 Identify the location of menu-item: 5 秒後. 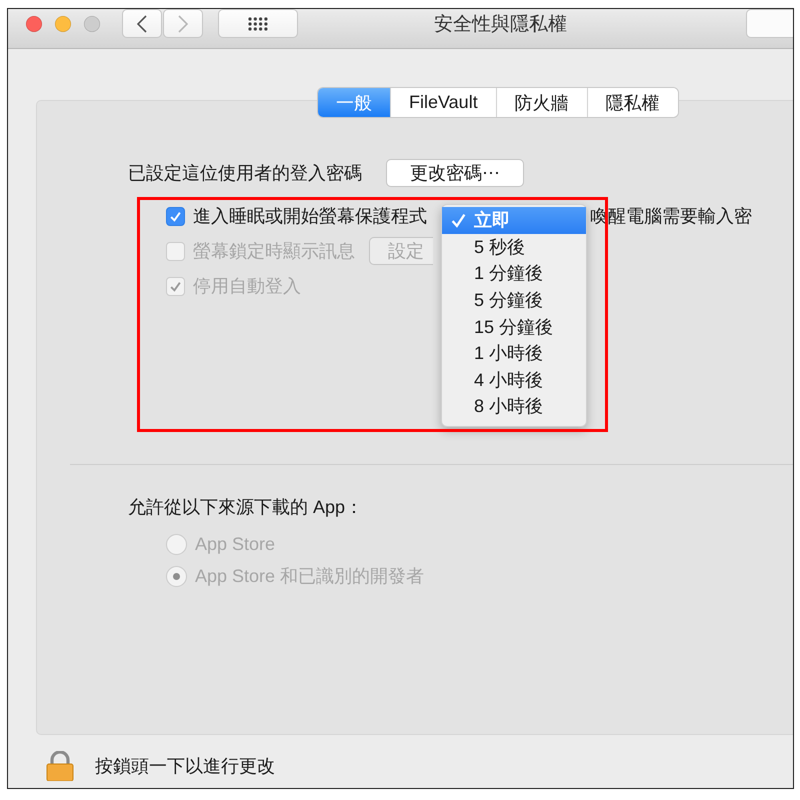
(514, 247).